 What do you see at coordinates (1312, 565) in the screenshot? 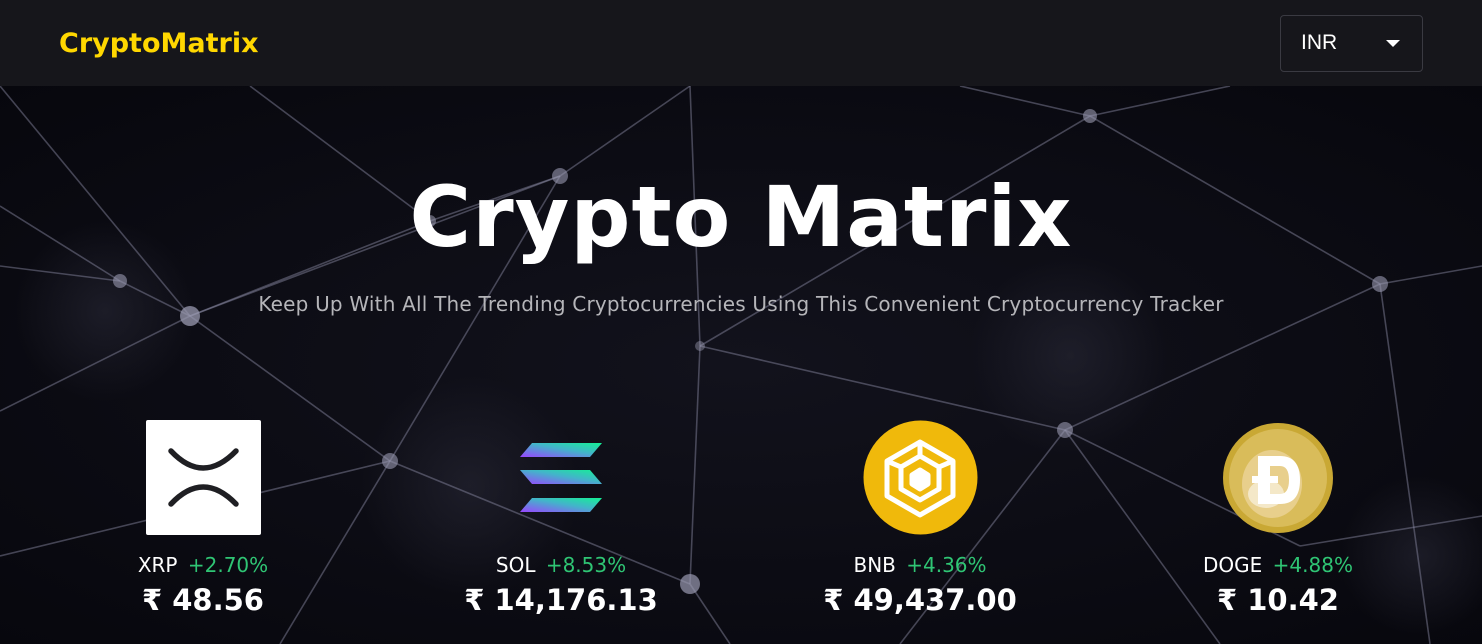
I see `coin-change: +4.88%` at bounding box center [1312, 565].